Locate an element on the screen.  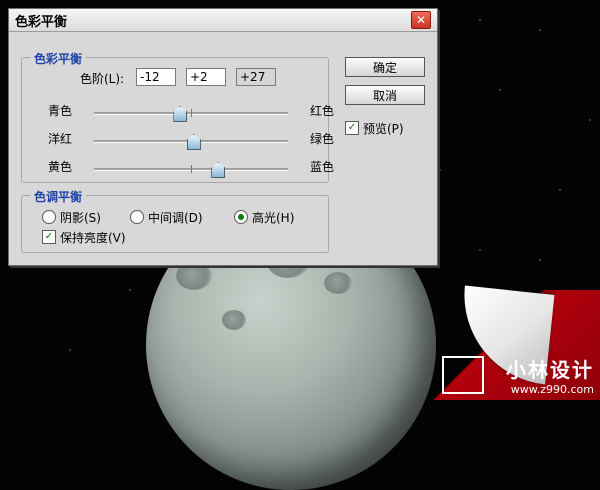
watermark-logo-icon is located at coordinates (463, 375).